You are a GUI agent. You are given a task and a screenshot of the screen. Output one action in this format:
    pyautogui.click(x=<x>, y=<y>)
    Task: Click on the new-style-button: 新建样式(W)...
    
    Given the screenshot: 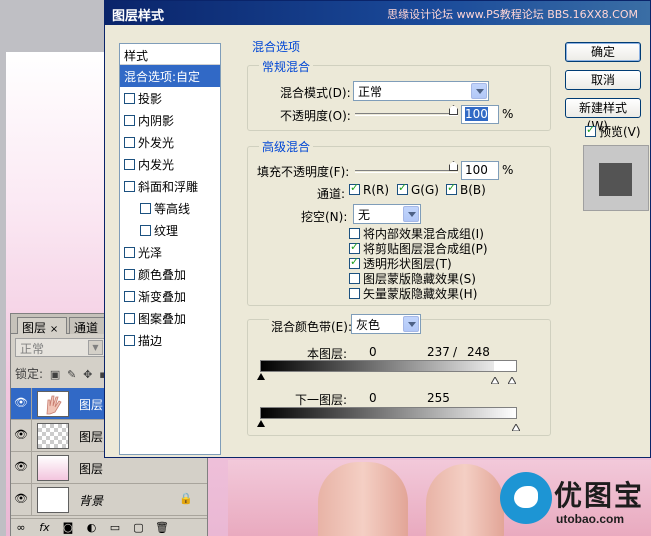 What is the action you would take?
    pyautogui.click(x=603, y=115)
    